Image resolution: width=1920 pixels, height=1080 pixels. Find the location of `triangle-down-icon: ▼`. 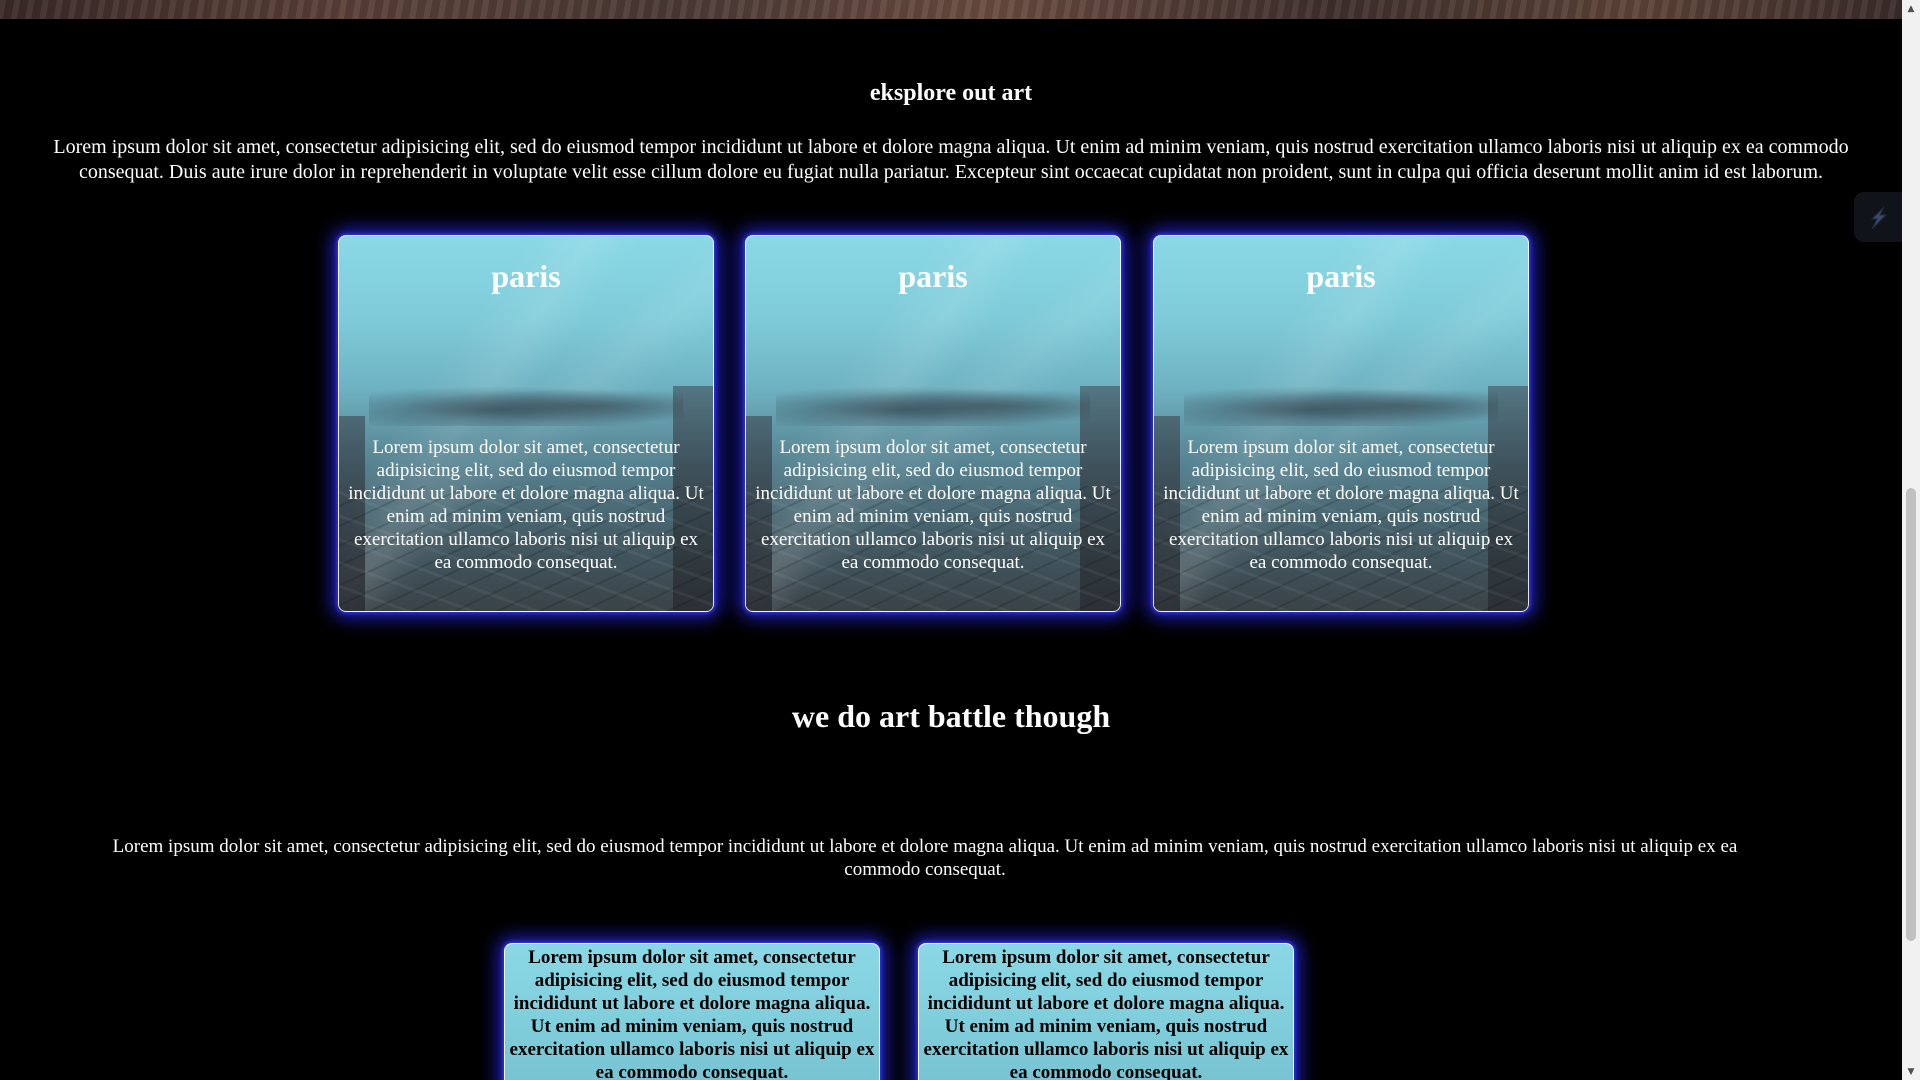

triangle-down-icon: ▼ is located at coordinates (1911, 1071).